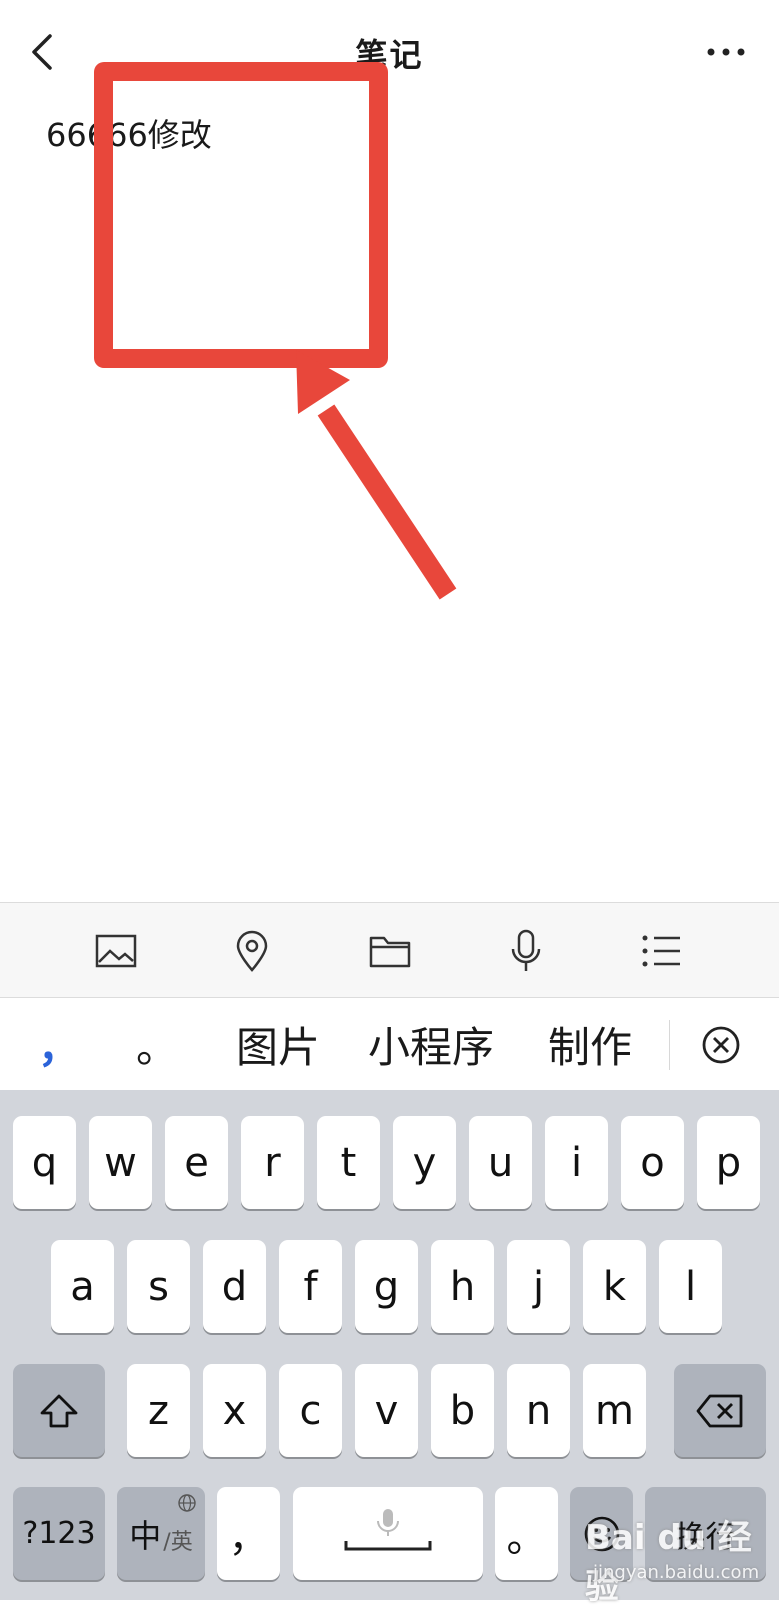  I want to click on voice-input-button, so click(526, 951).